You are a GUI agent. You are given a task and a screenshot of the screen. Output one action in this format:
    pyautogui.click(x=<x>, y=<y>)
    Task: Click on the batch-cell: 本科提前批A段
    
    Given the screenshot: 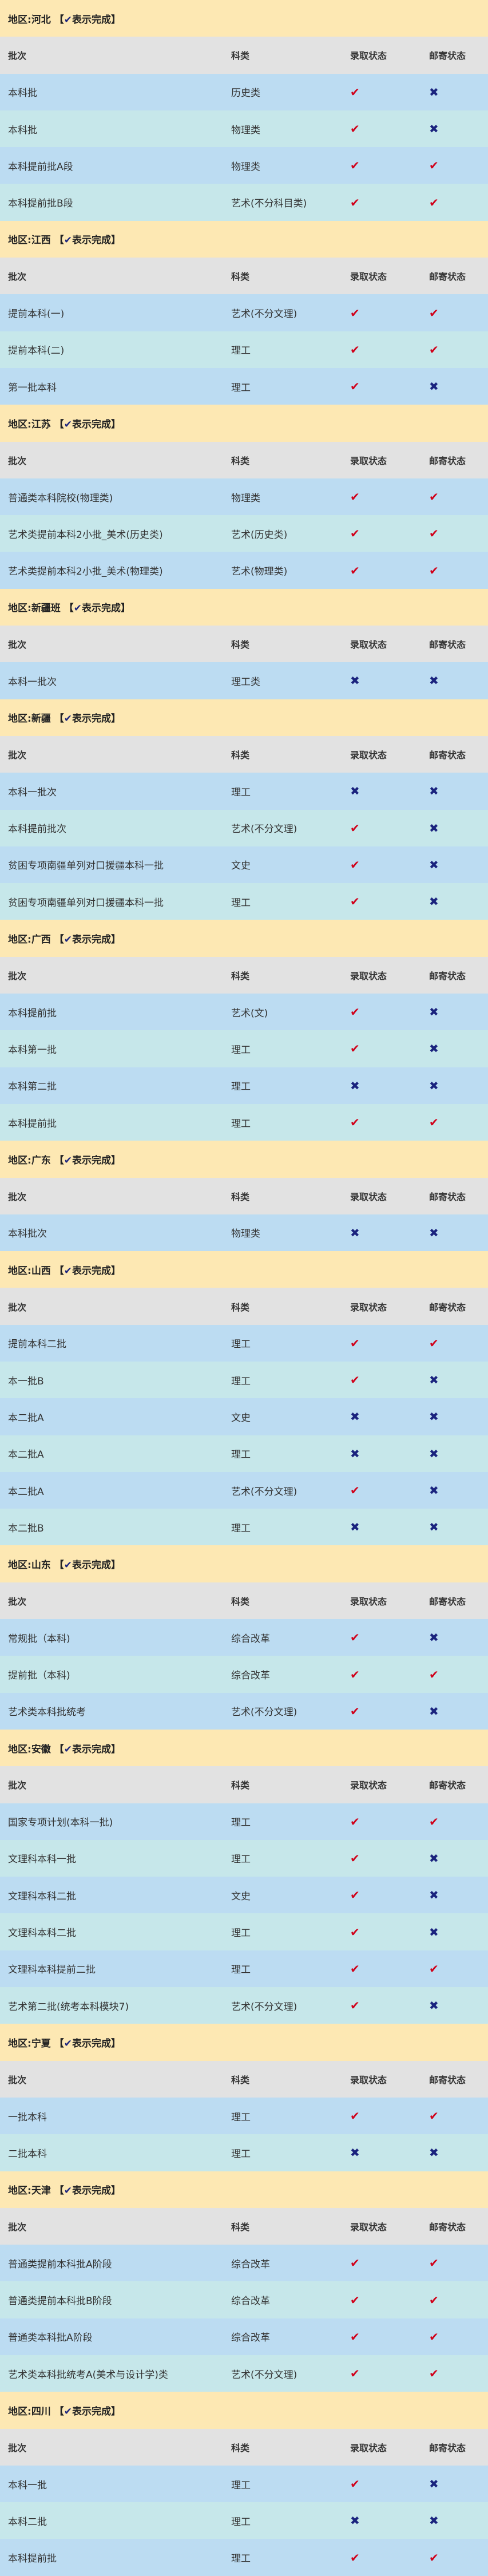 What is the action you would take?
    pyautogui.click(x=40, y=167)
    